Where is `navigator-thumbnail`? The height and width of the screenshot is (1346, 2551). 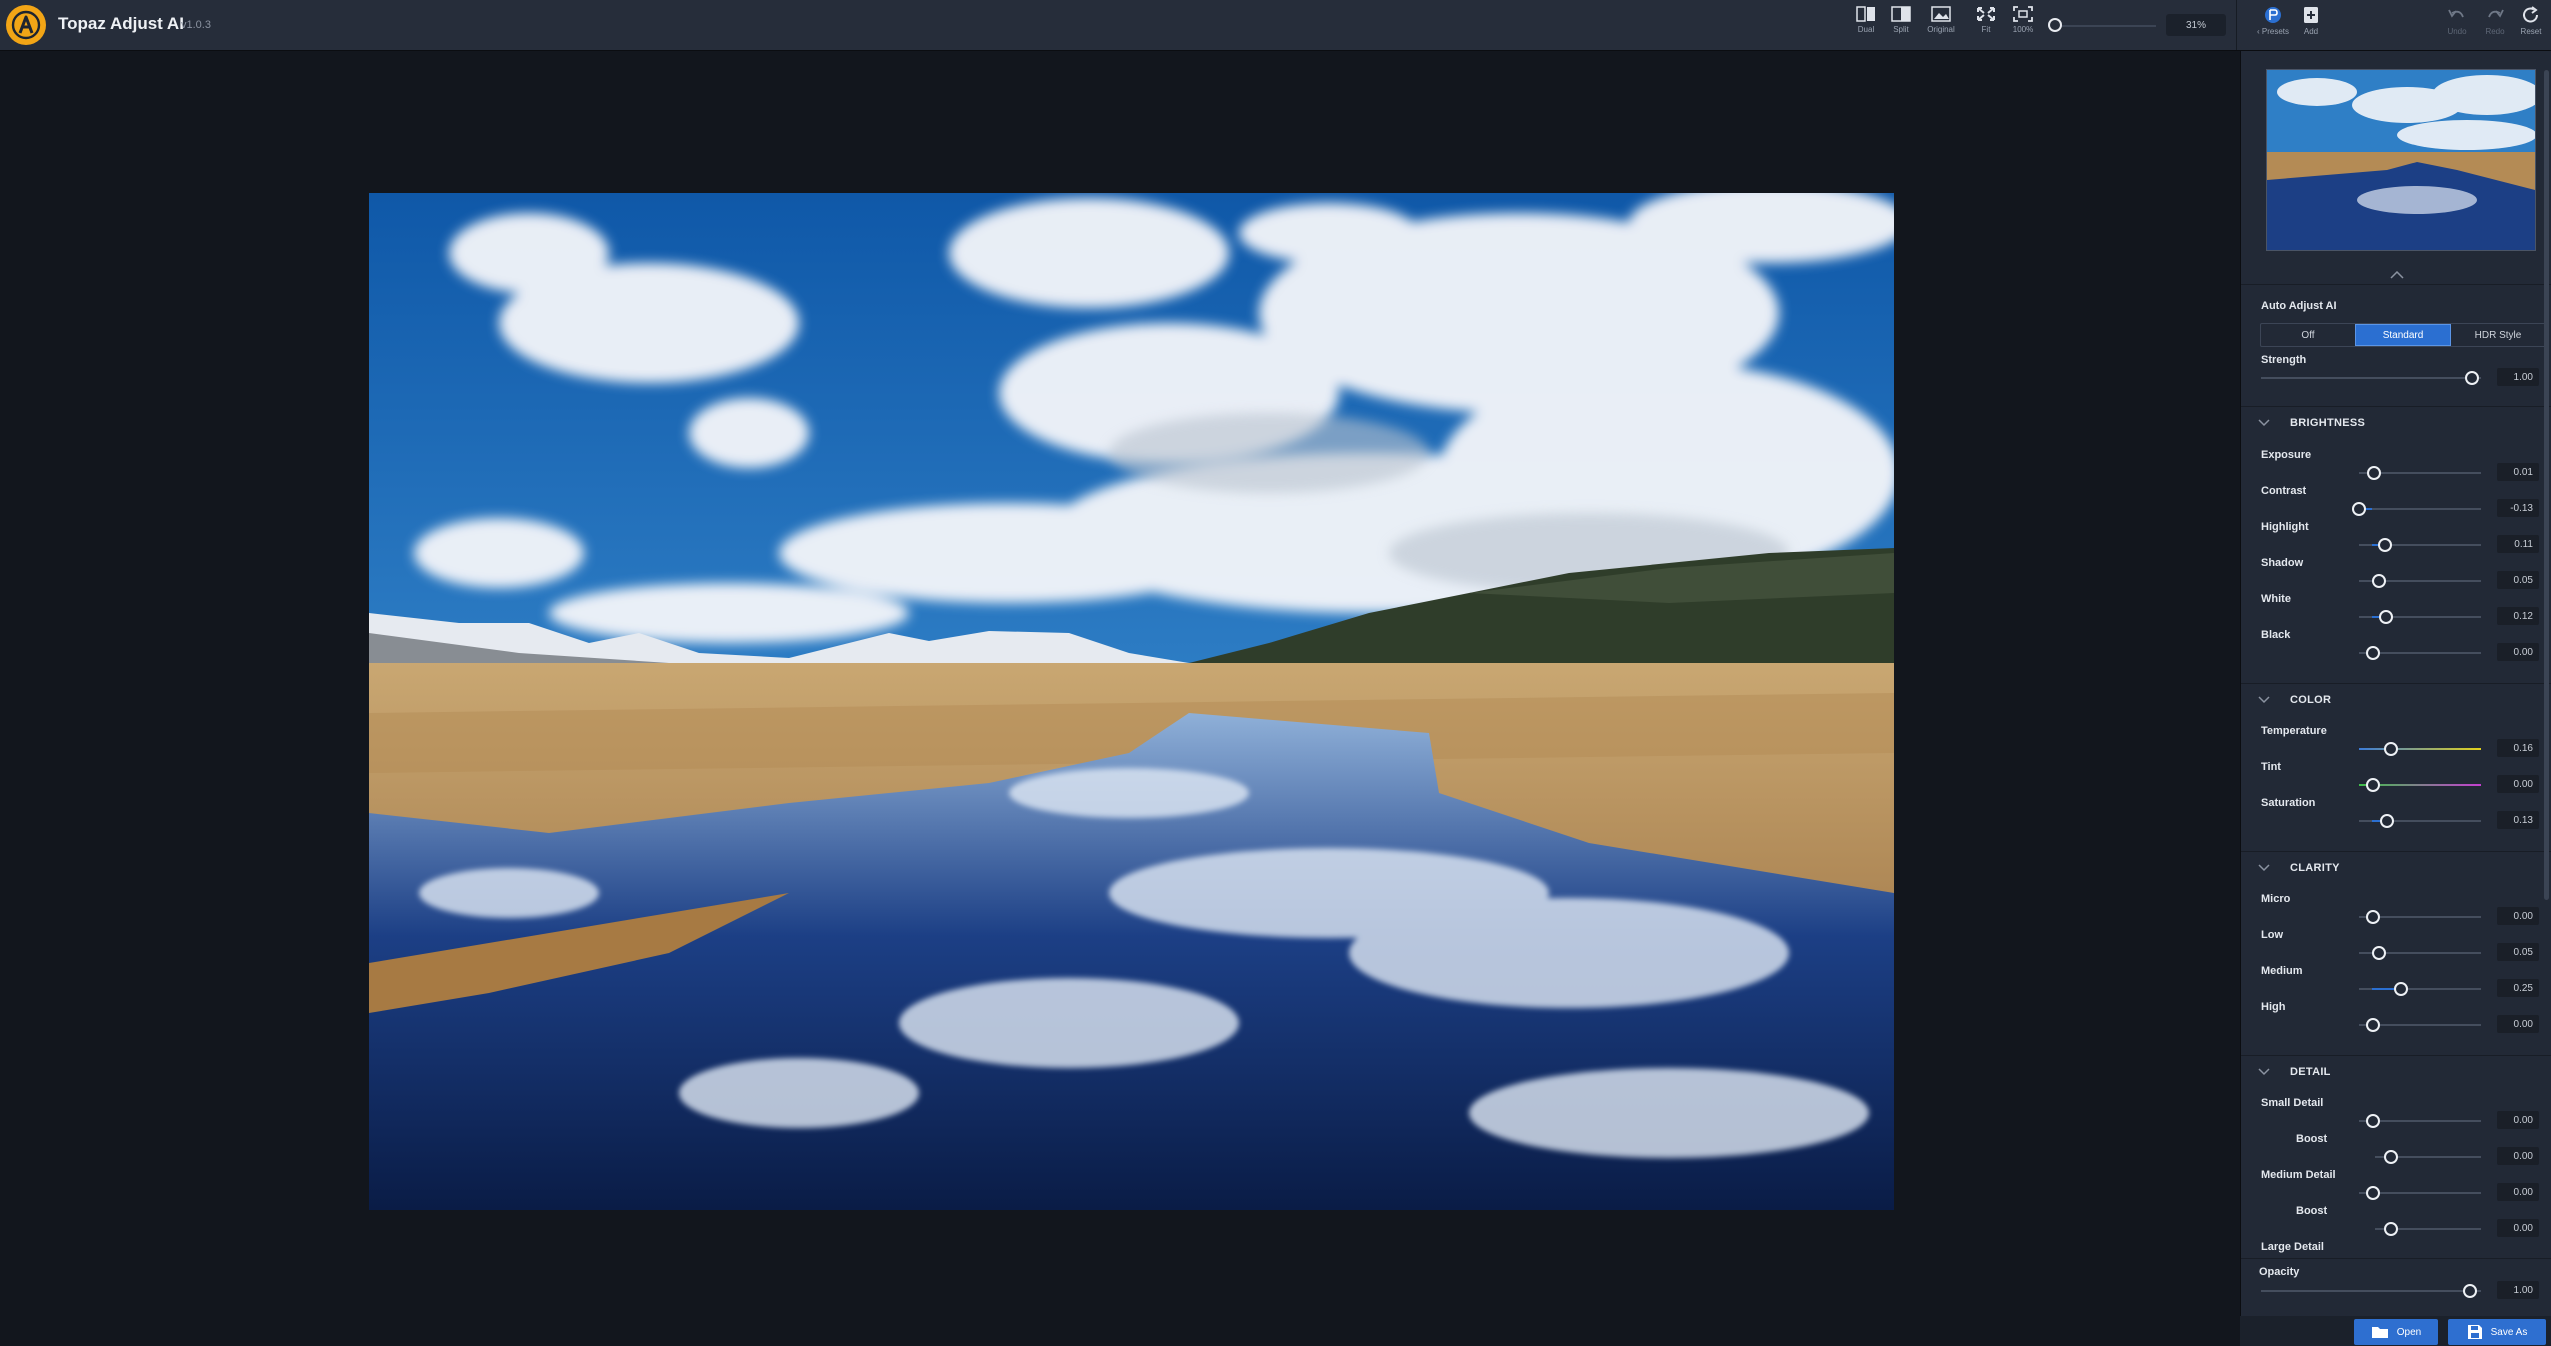
navigator-thumbnail is located at coordinates (2401, 160).